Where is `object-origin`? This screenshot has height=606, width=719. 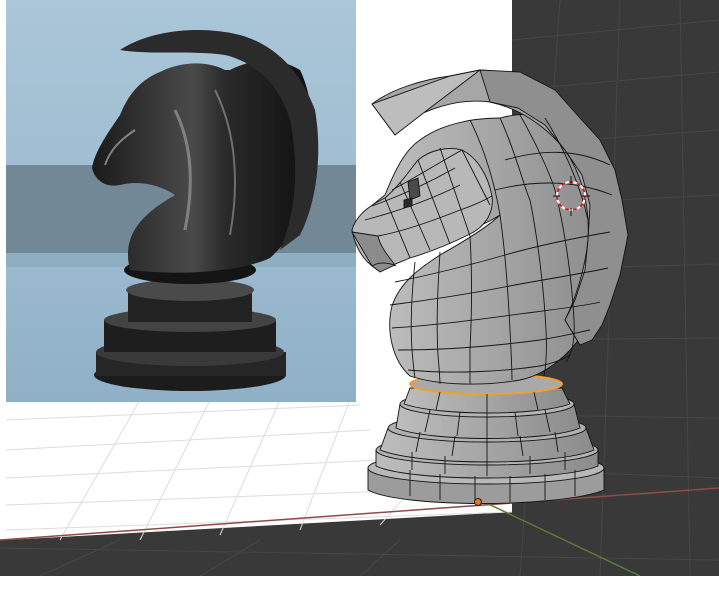 object-origin is located at coordinates (478, 502).